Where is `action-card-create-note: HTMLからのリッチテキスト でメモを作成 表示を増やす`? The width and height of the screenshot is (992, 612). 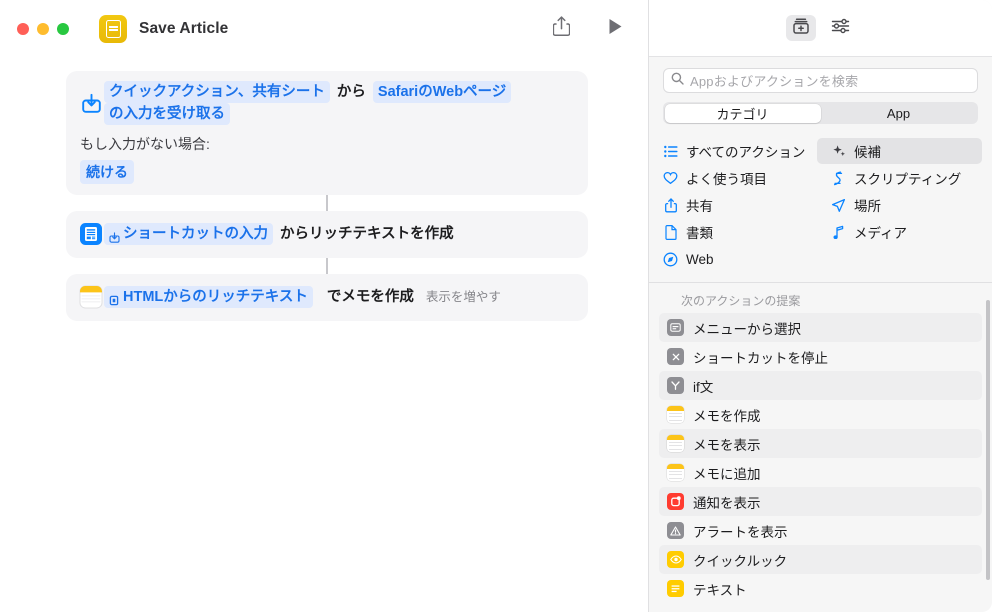 action-card-create-note: HTMLからのリッチテキスト でメモを作成 表示を増やす is located at coordinates (327, 297).